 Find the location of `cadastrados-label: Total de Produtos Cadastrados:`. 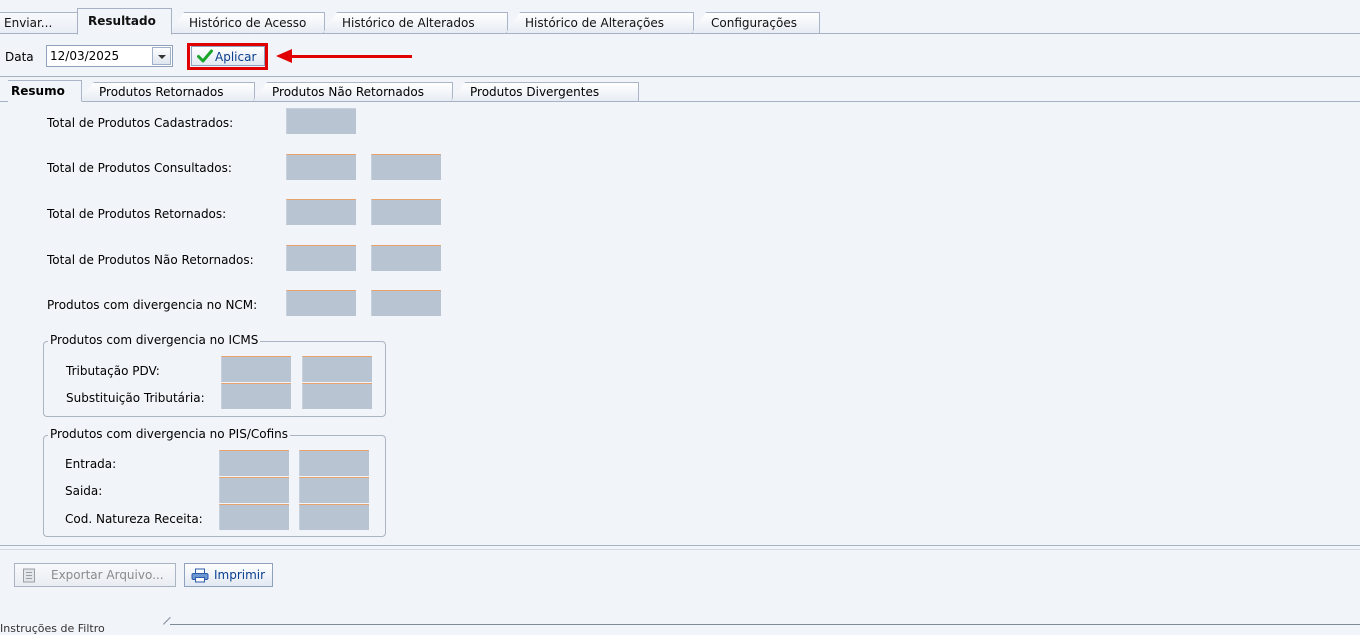

cadastrados-label: Total de Produtos Cadastrados: is located at coordinates (140, 123).